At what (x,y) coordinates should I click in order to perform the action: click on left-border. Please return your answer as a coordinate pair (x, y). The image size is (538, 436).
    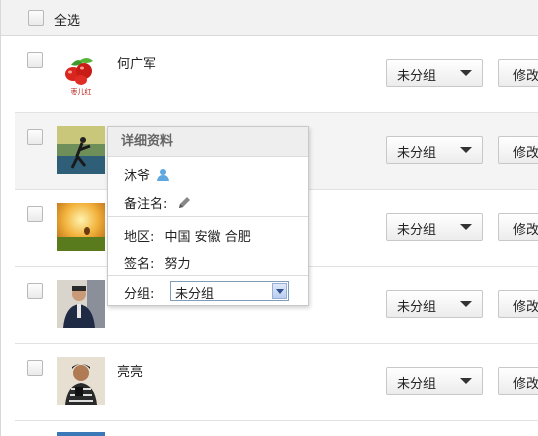
    Looking at the image, I should click on (0, 218).